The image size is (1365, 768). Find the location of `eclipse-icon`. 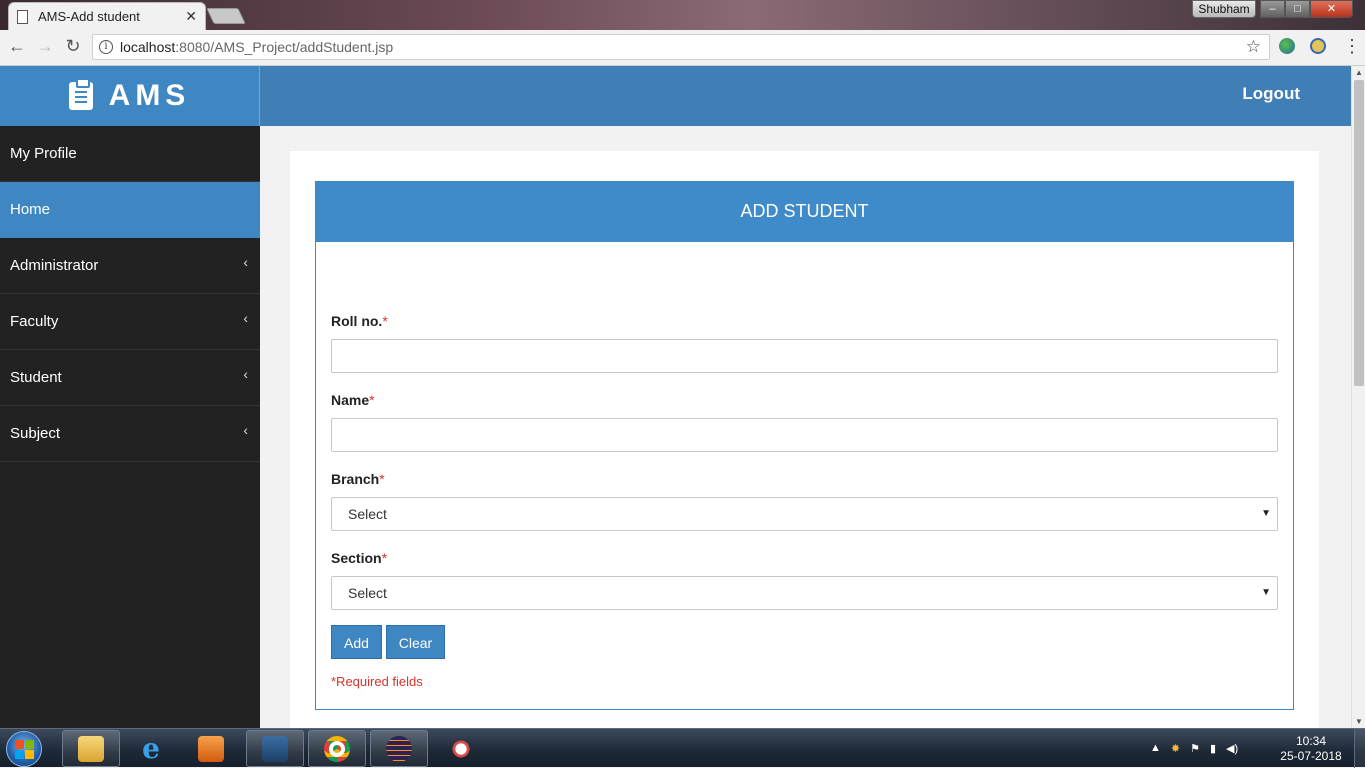

eclipse-icon is located at coordinates (399, 748).